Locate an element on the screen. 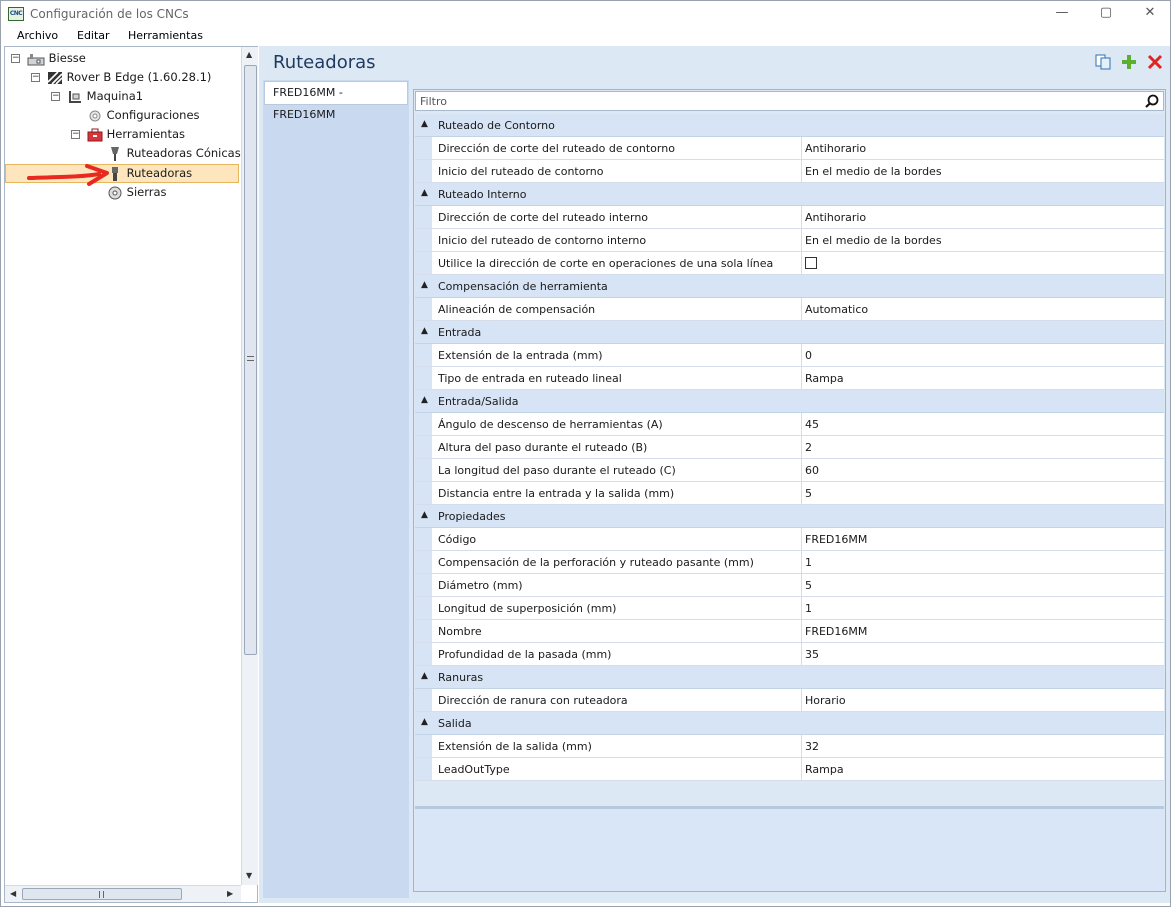 Image resolution: width=1171 pixels, height=907 pixels. property-value: 60 is located at coordinates (812, 470).